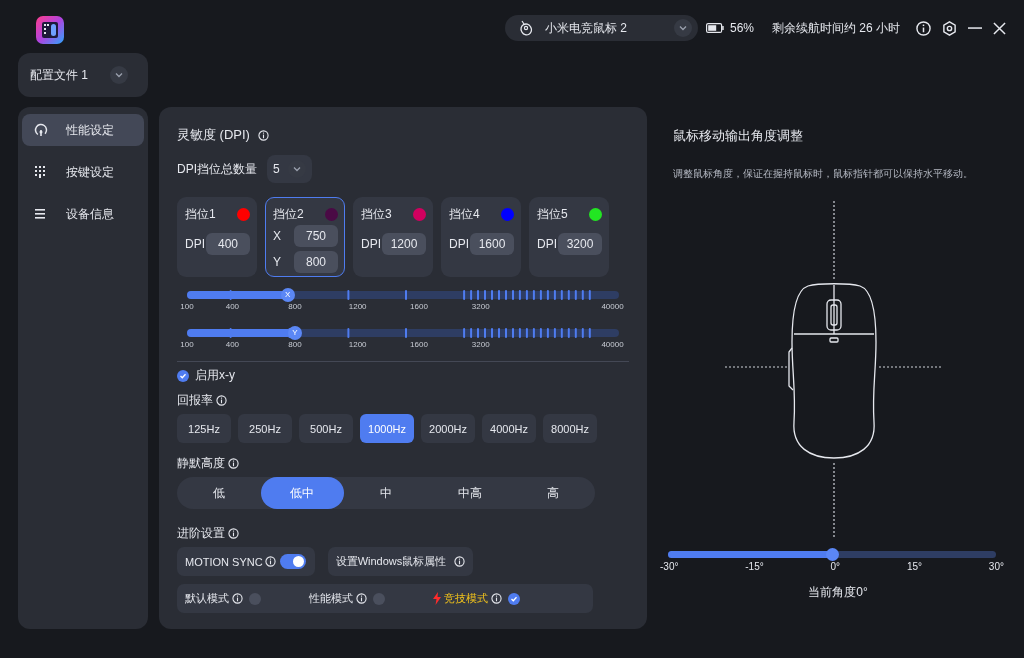  I want to click on polling-rate-button: 500Hz, so click(326, 428).